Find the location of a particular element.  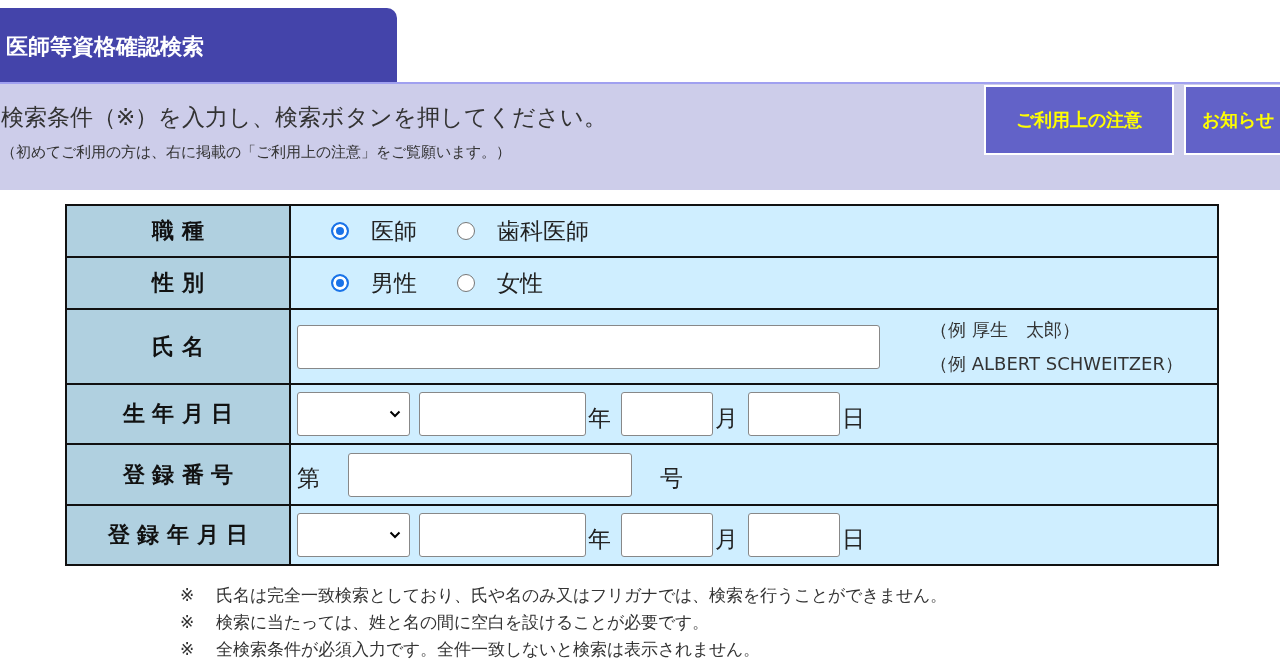

field-label: 生 年 月 日 is located at coordinates (178, 414).